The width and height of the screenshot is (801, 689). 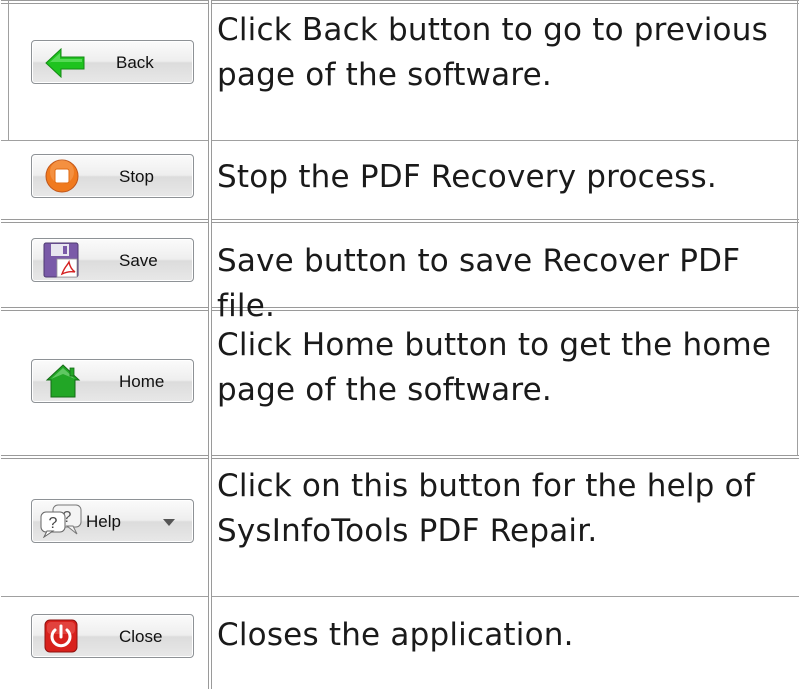 I want to click on stop-button: Stop, so click(x=112, y=176).